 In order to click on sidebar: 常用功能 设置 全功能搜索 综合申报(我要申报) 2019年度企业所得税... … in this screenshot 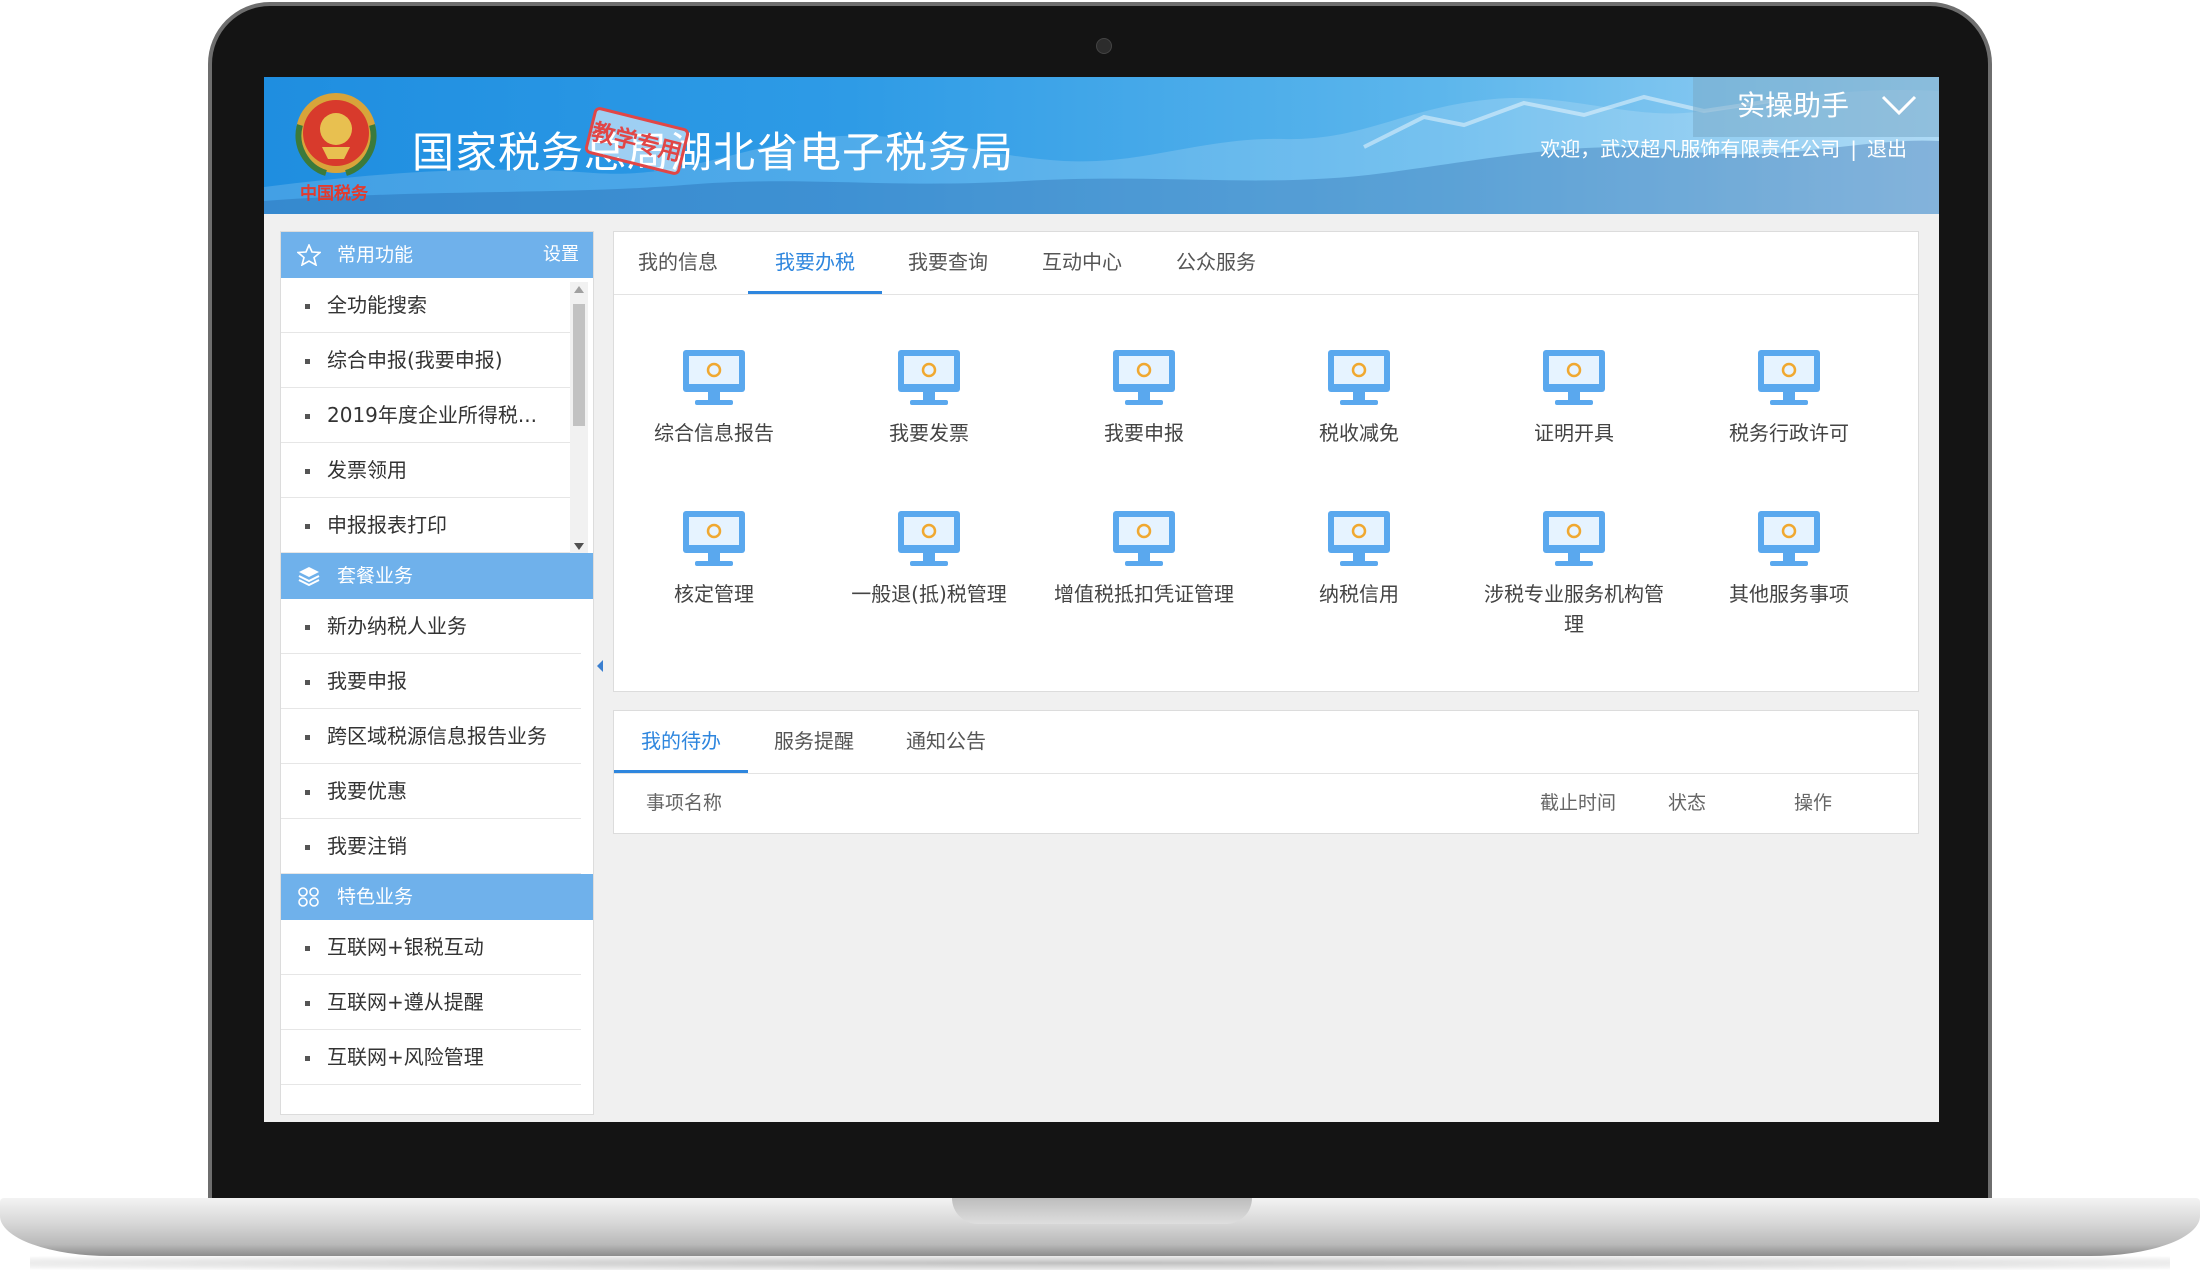, I will do `click(437, 673)`.